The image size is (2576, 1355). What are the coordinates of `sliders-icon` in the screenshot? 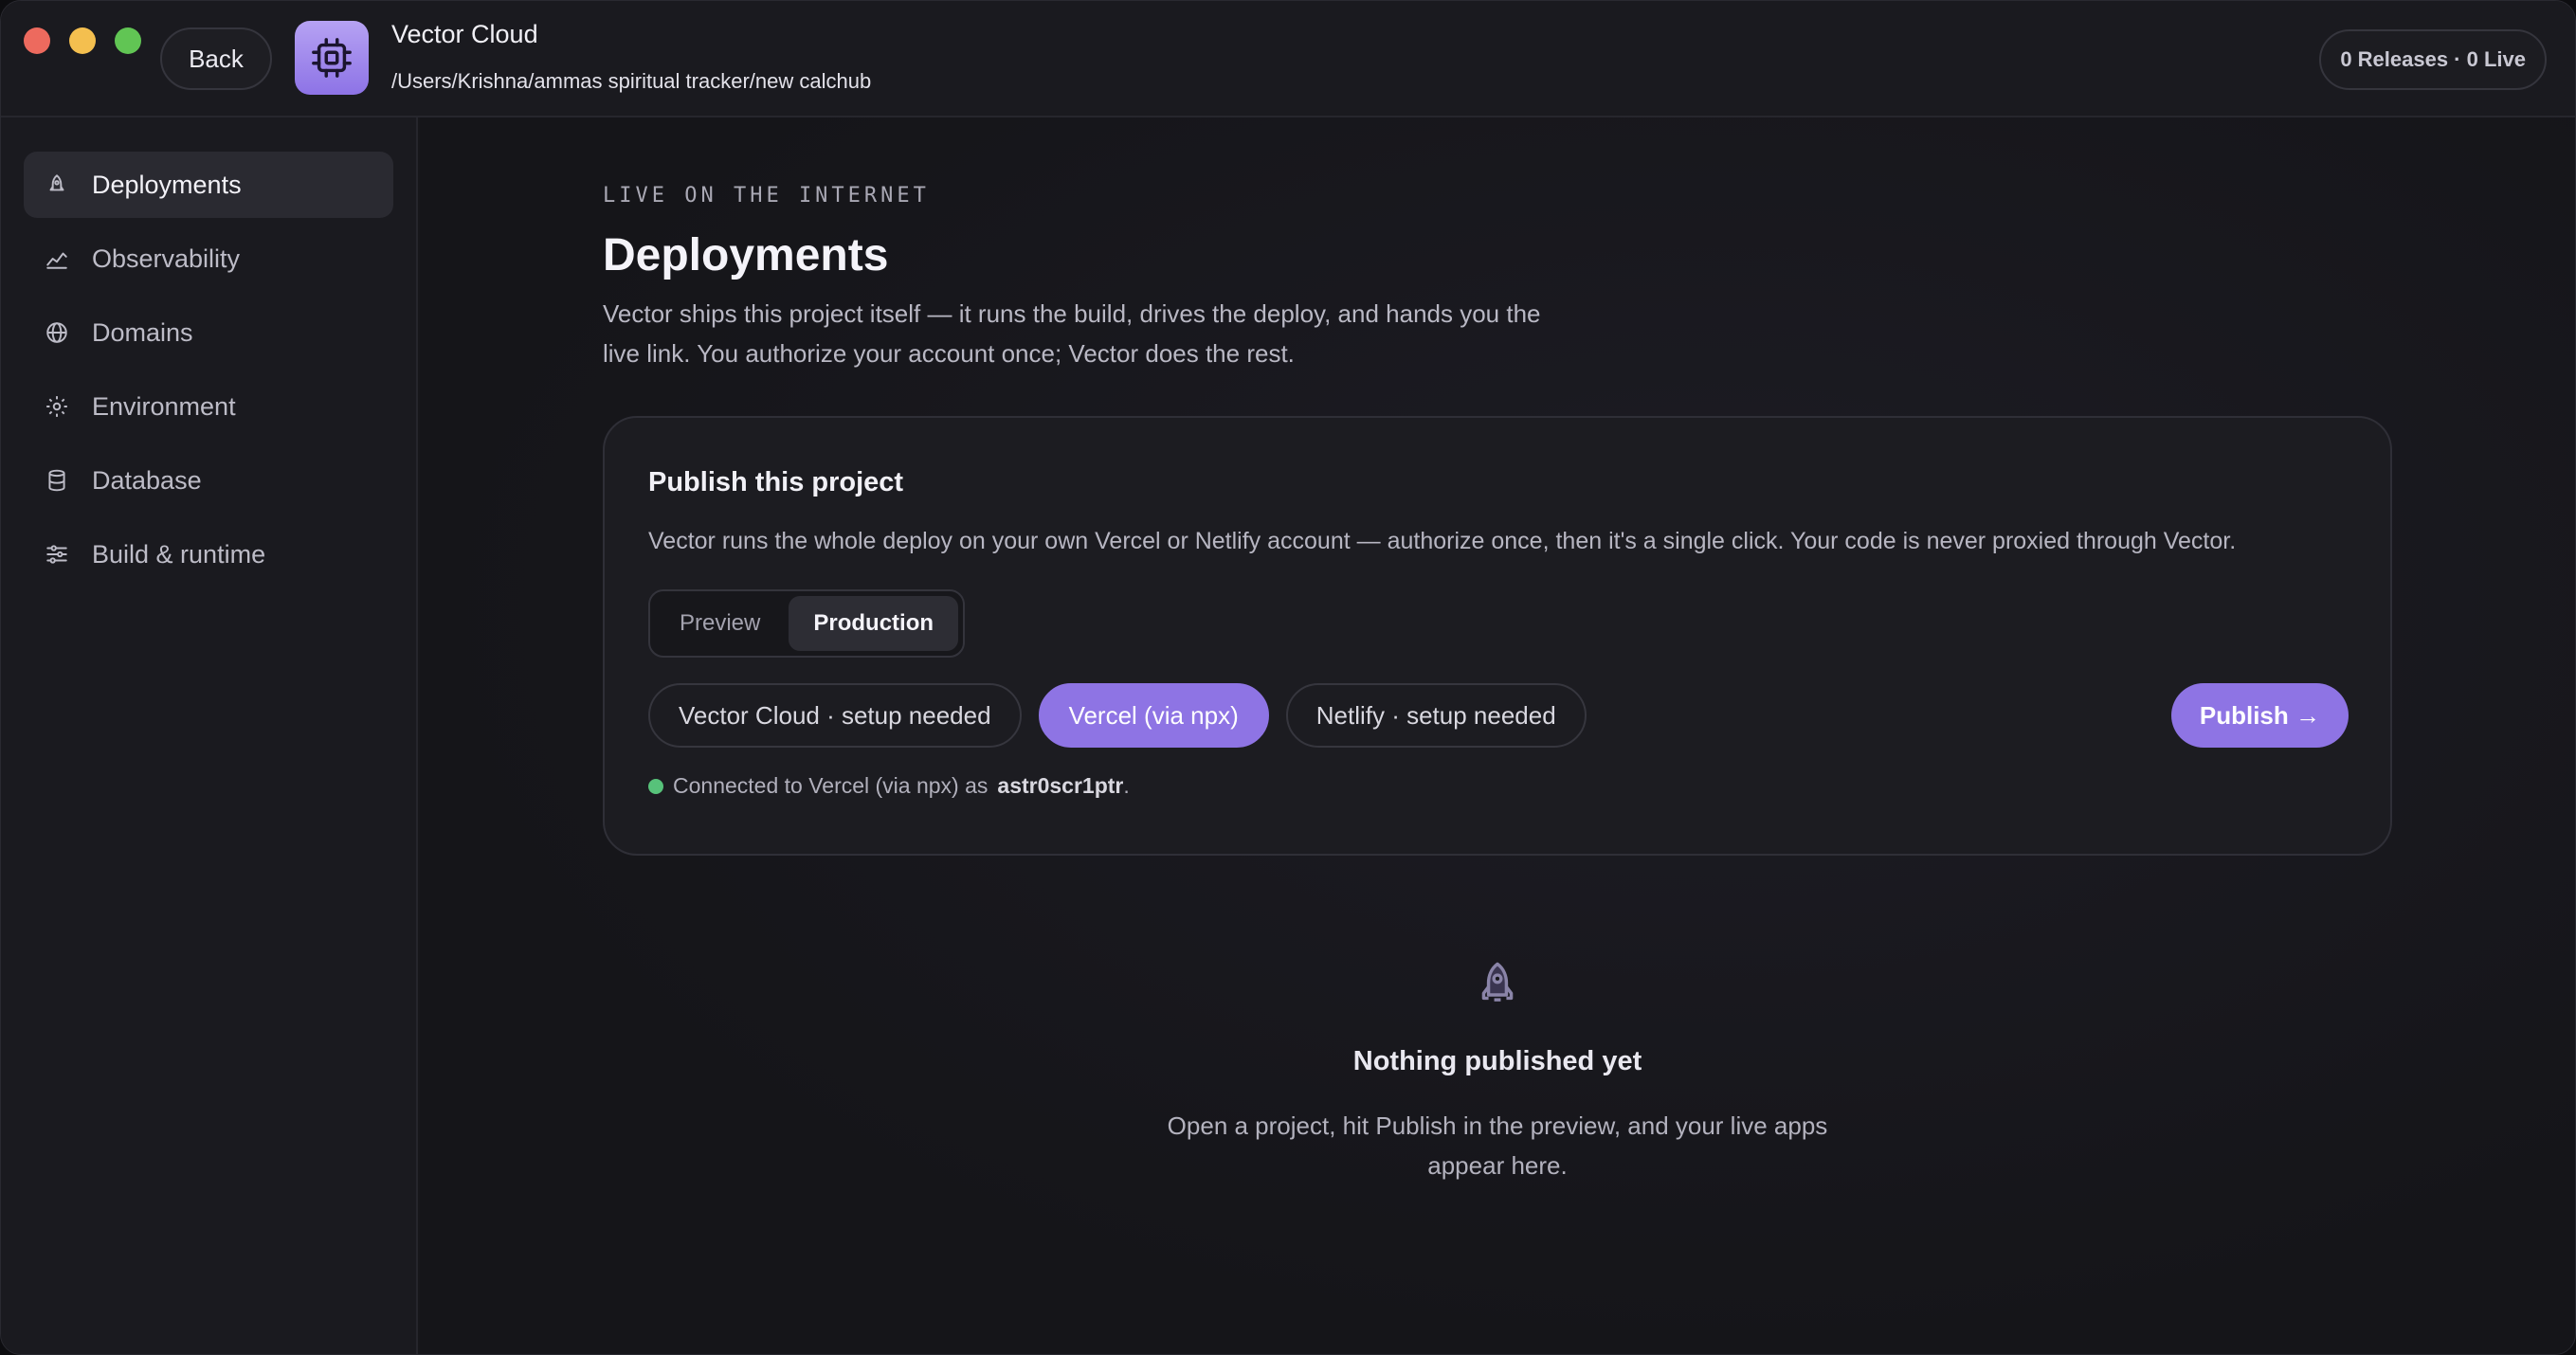 It's located at (57, 554).